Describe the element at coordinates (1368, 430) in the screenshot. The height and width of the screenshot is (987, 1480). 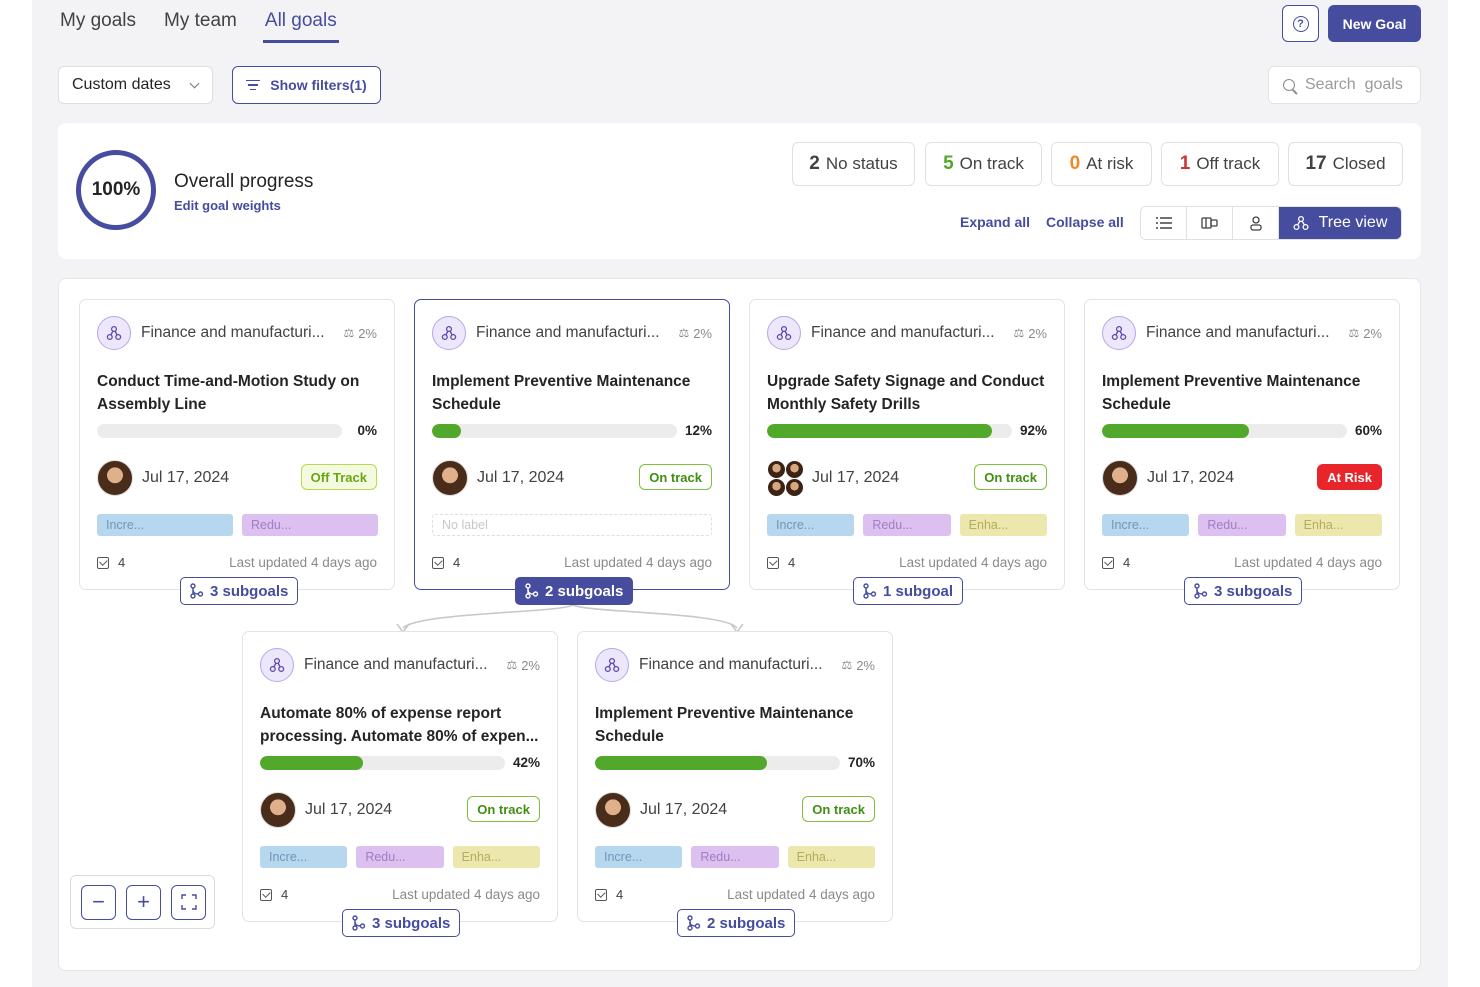
I see `goal-progress-percent: 60%` at that location.